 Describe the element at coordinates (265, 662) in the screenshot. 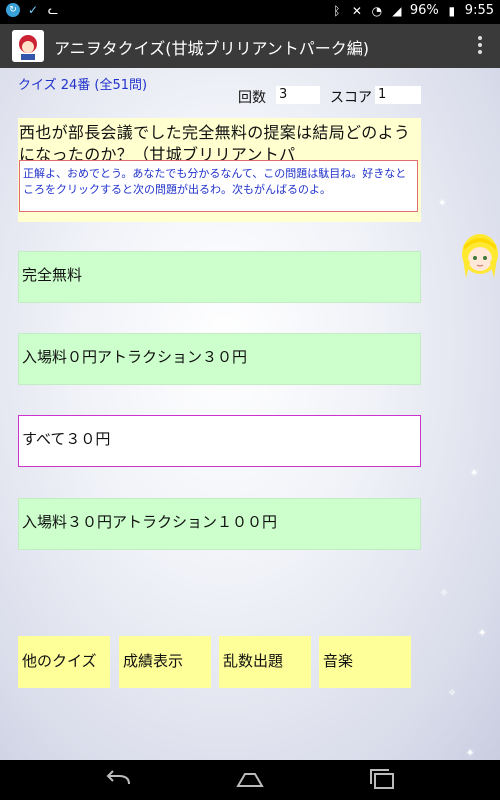

I see `random-question-button: 乱数出題` at that location.